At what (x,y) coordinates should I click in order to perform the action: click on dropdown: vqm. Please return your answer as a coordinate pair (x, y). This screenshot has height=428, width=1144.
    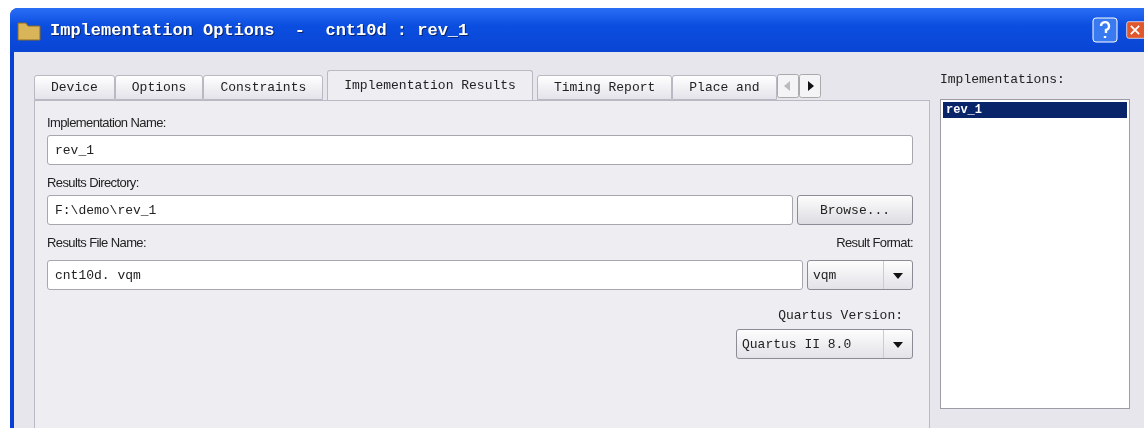
    Looking at the image, I should click on (860, 275).